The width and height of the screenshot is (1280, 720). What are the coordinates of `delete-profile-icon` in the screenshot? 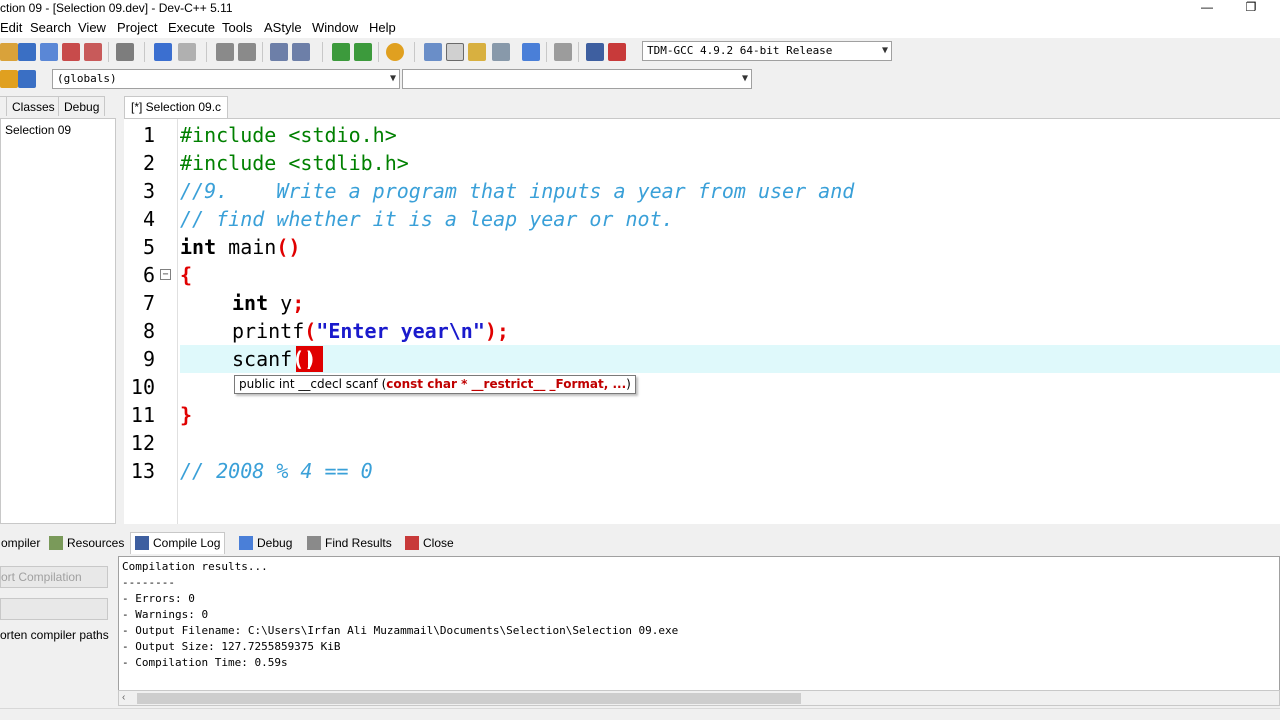 It's located at (617, 52).